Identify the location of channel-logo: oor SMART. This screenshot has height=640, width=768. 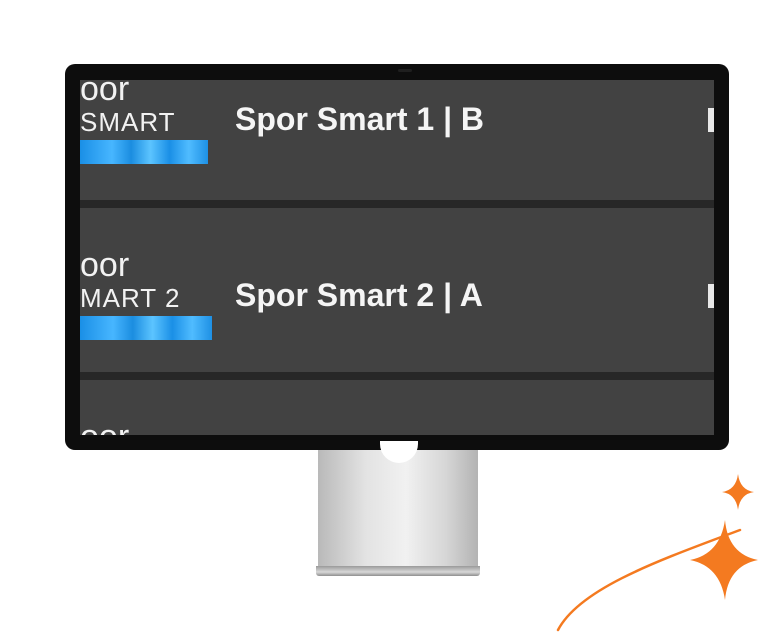
(150, 140).